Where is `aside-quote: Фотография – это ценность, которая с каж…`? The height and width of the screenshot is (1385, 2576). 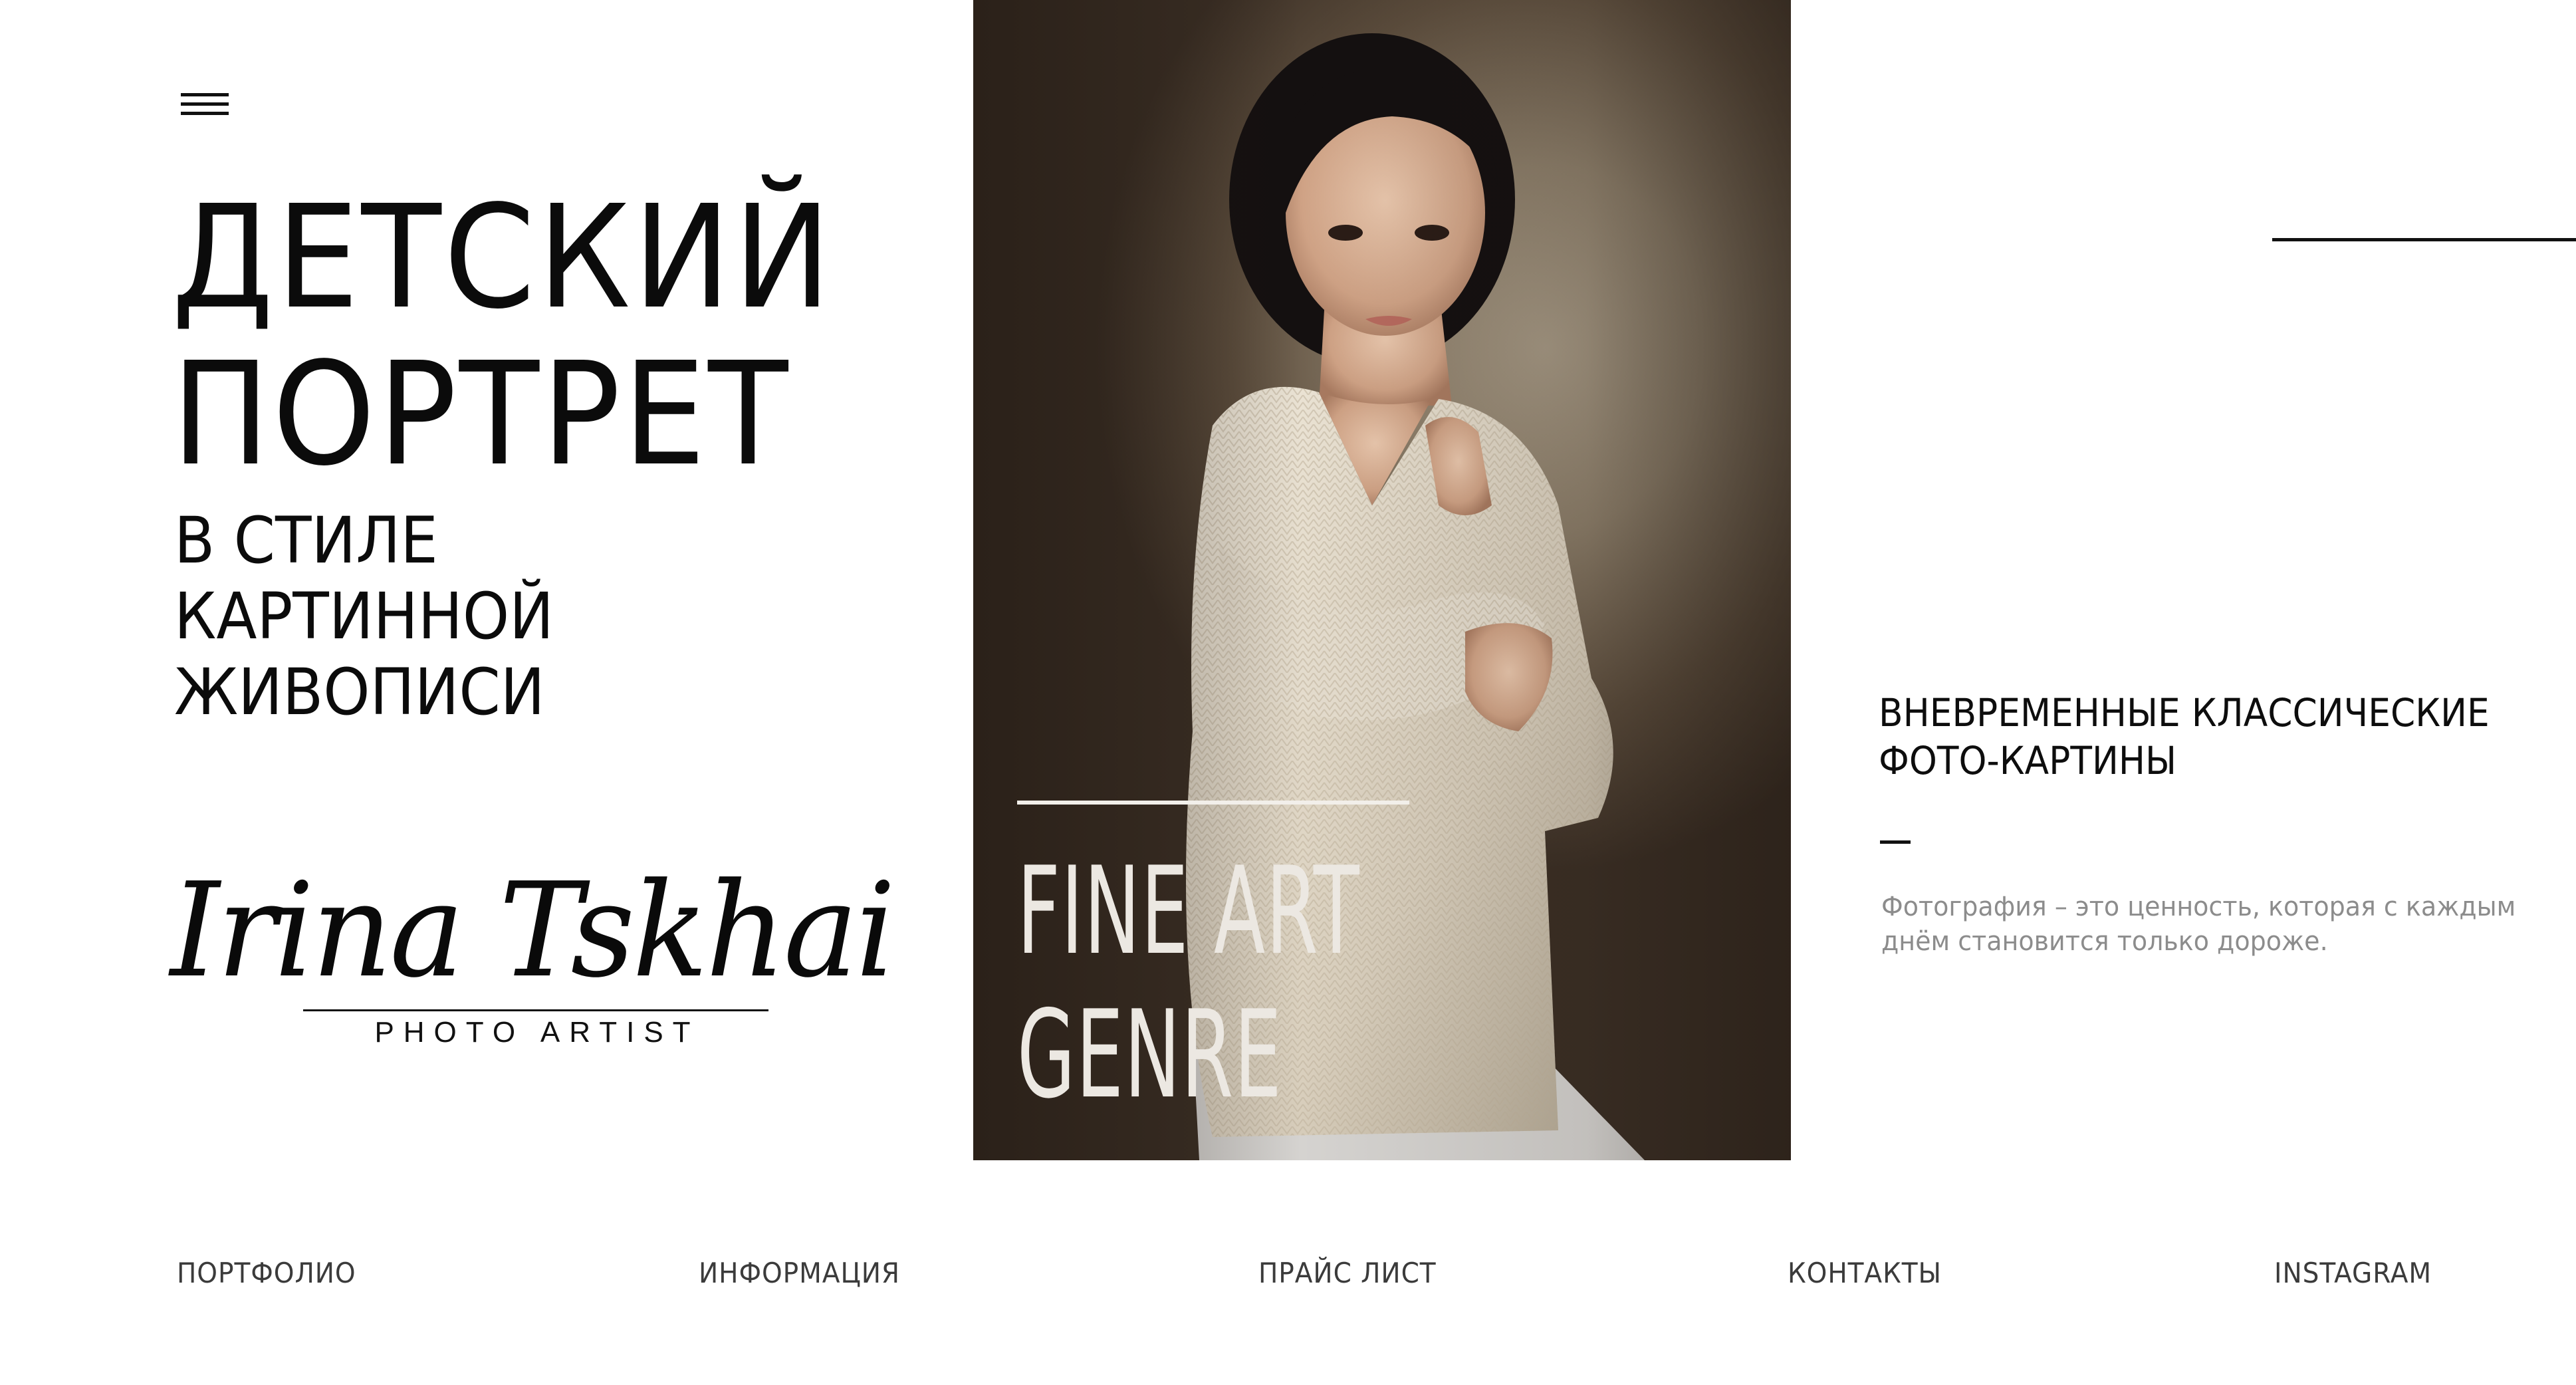 aside-quote: Фотография – это ценность, которая с каж… is located at coordinates (2198, 925).